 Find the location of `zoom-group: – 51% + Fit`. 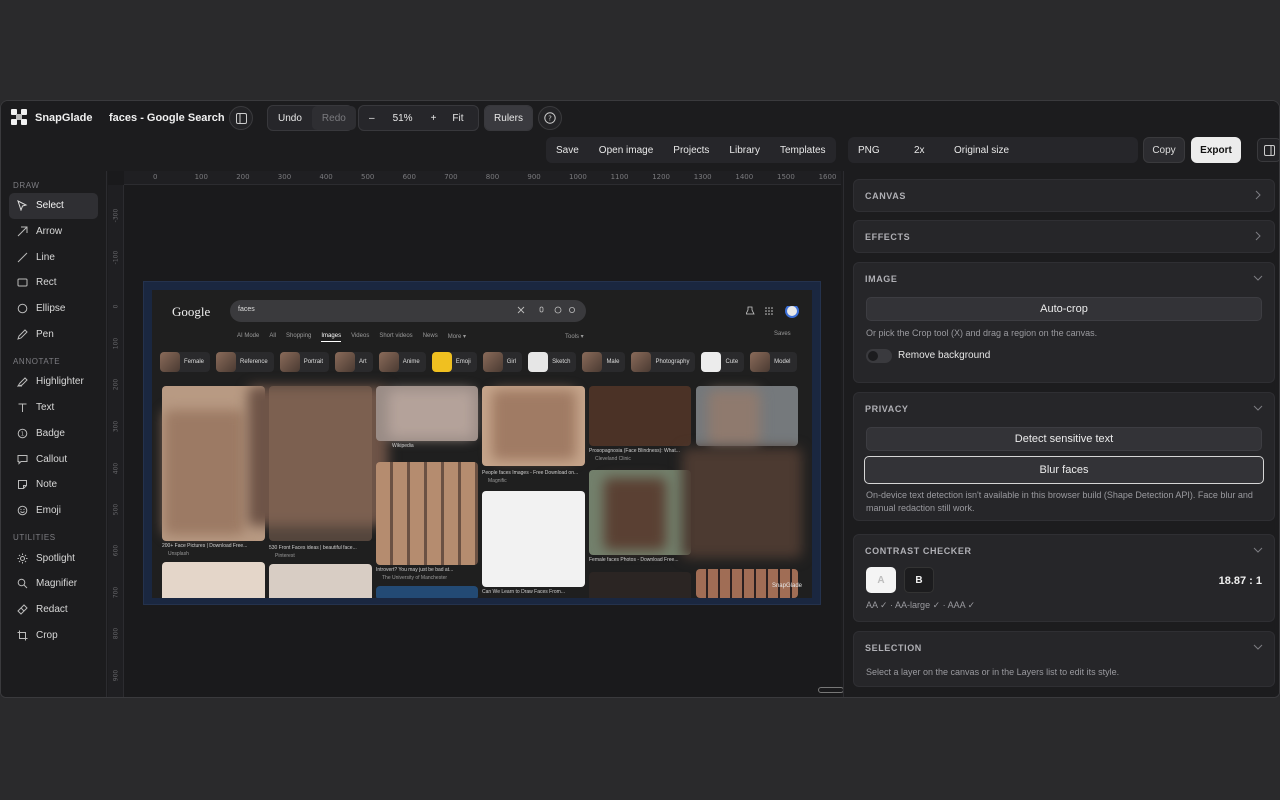

zoom-group: – 51% + Fit is located at coordinates (418, 118).